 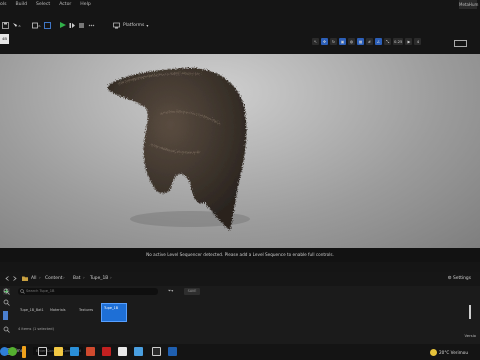 What do you see at coordinates (387, 41) in the screenshot?
I see `scale-snap-icon: ⤡` at bounding box center [387, 41].